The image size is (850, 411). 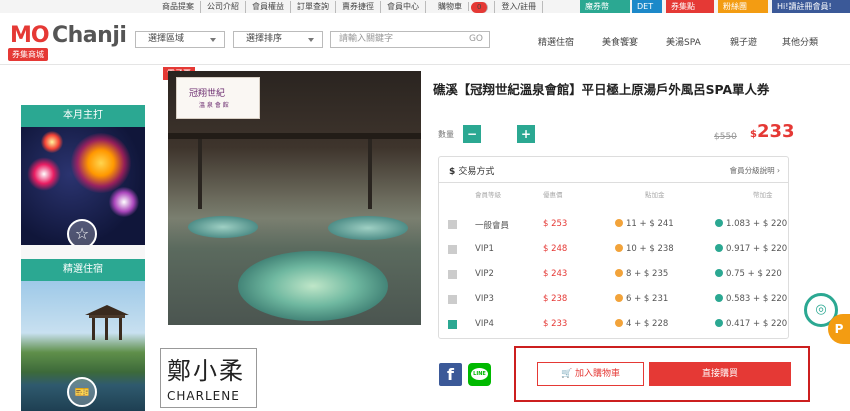 I want to click on add-to-cart-button: 🛒 加入購物車, so click(x=590, y=374).